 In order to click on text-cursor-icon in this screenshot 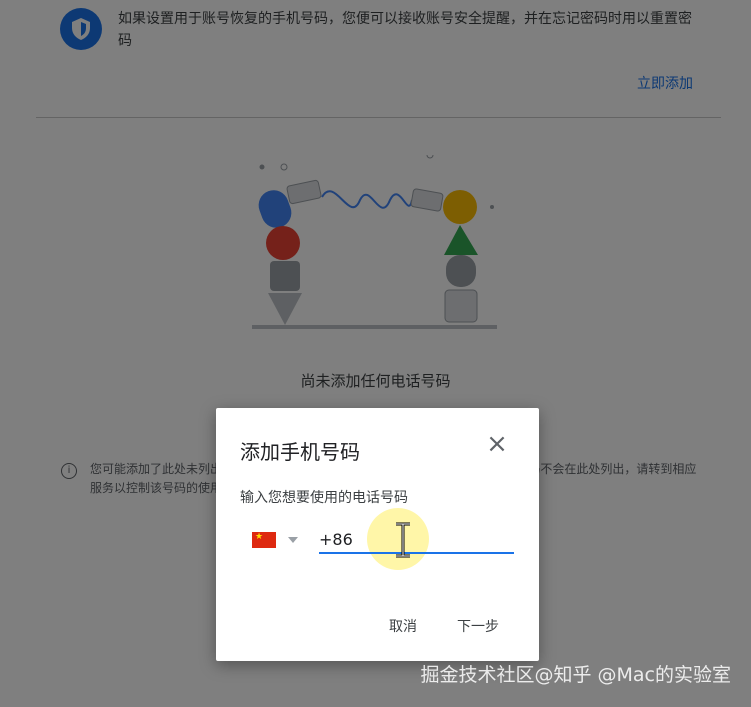, I will do `click(403, 540)`.